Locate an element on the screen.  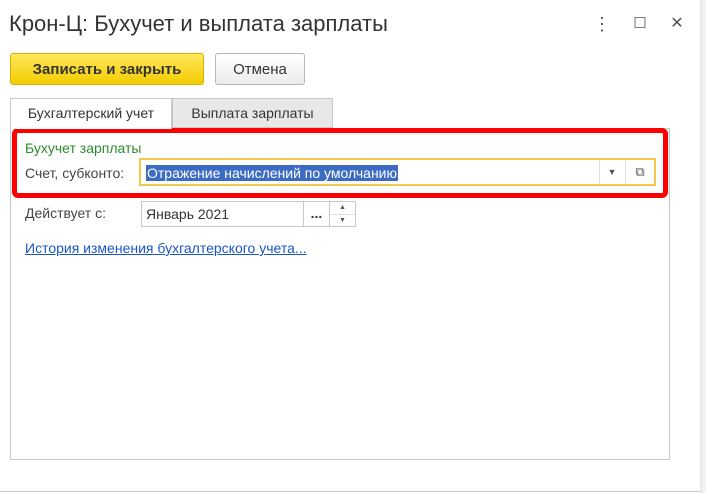
close-icon: ✕ is located at coordinates (677, 24).